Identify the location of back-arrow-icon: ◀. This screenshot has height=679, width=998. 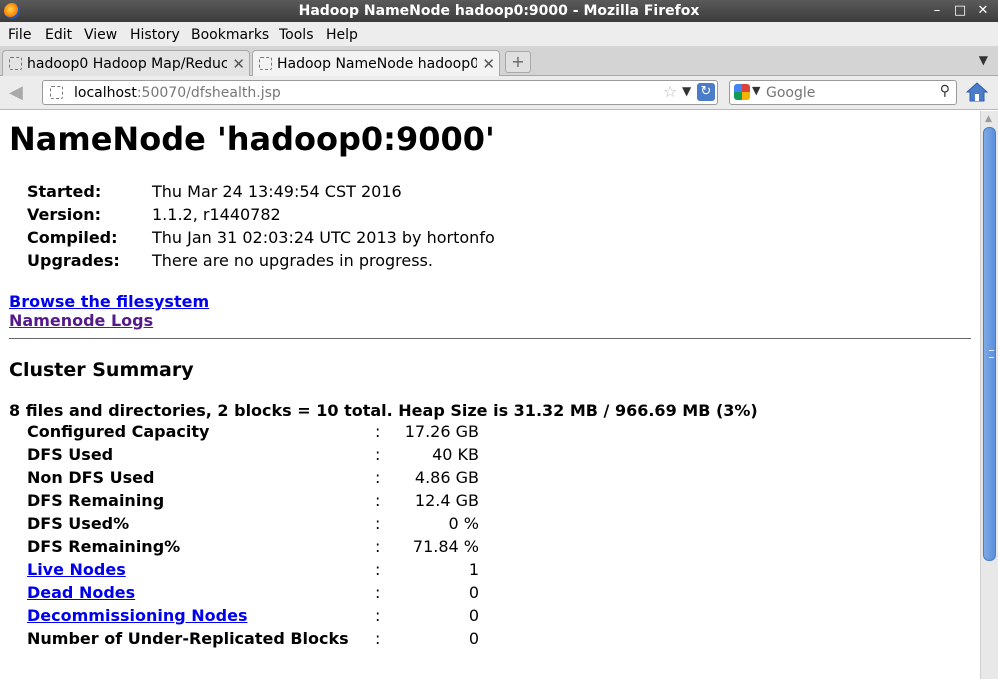
(20, 93).